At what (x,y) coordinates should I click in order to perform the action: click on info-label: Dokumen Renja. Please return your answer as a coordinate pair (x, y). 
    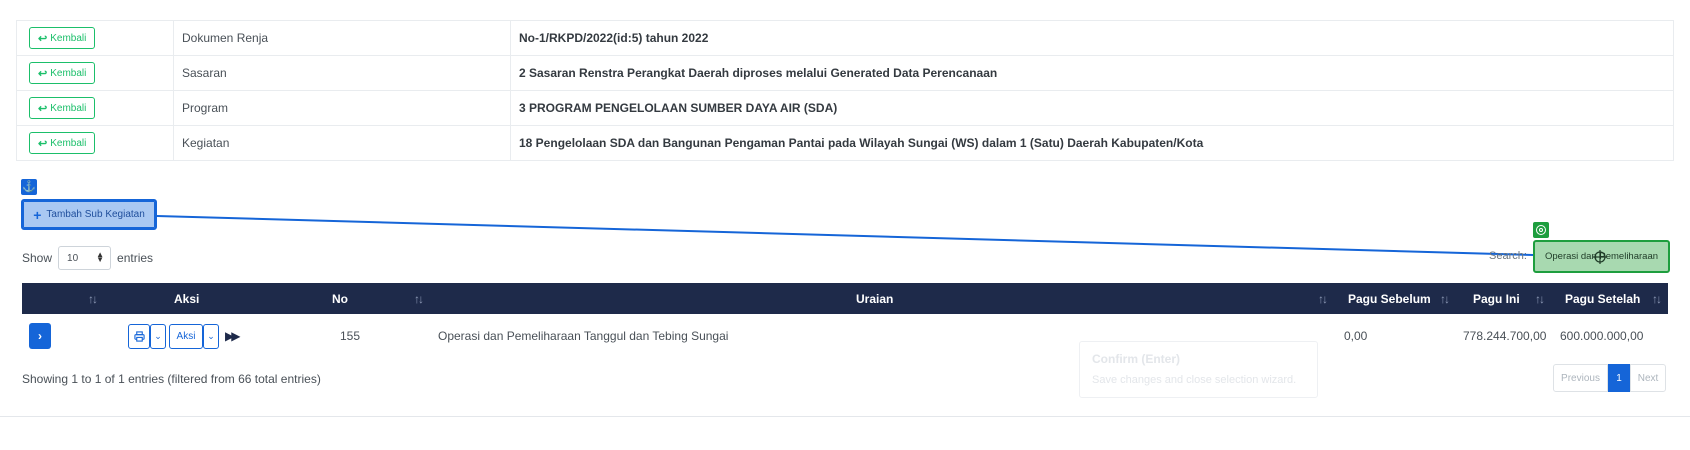
    Looking at the image, I should click on (342, 38).